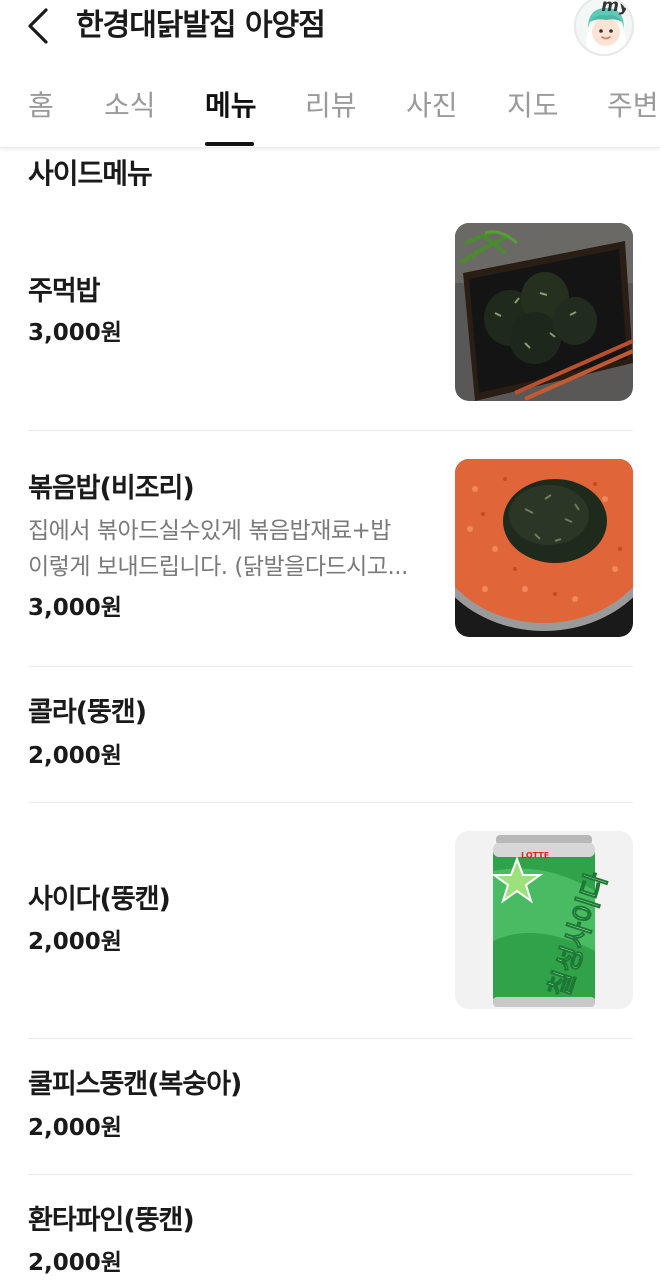 The height and width of the screenshot is (1280, 660). I want to click on section-title: 사이드메뉴, so click(90, 173).